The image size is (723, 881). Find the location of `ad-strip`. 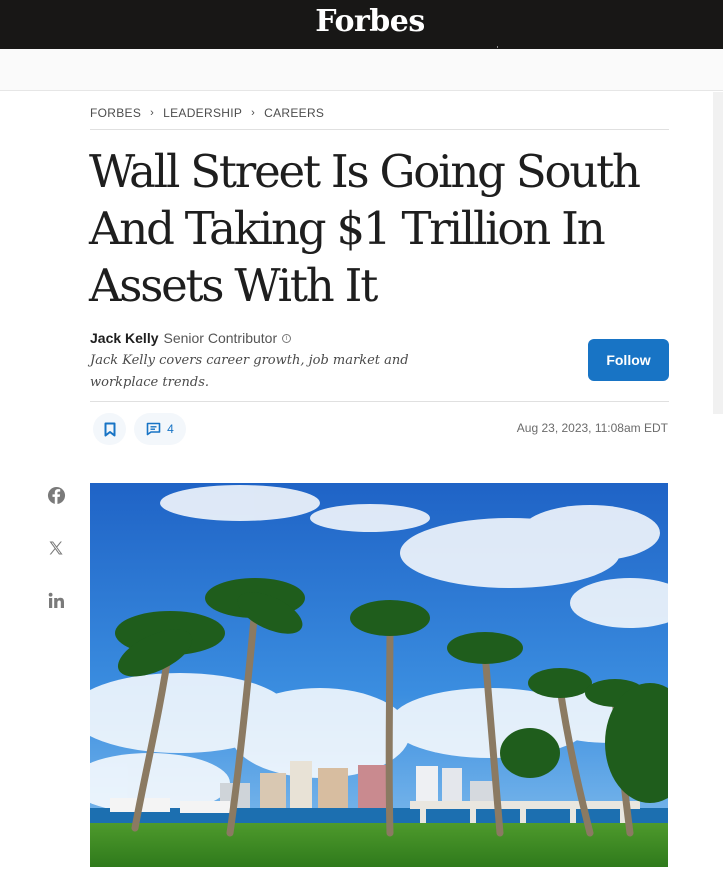

ad-strip is located at coordinates (361, 70).